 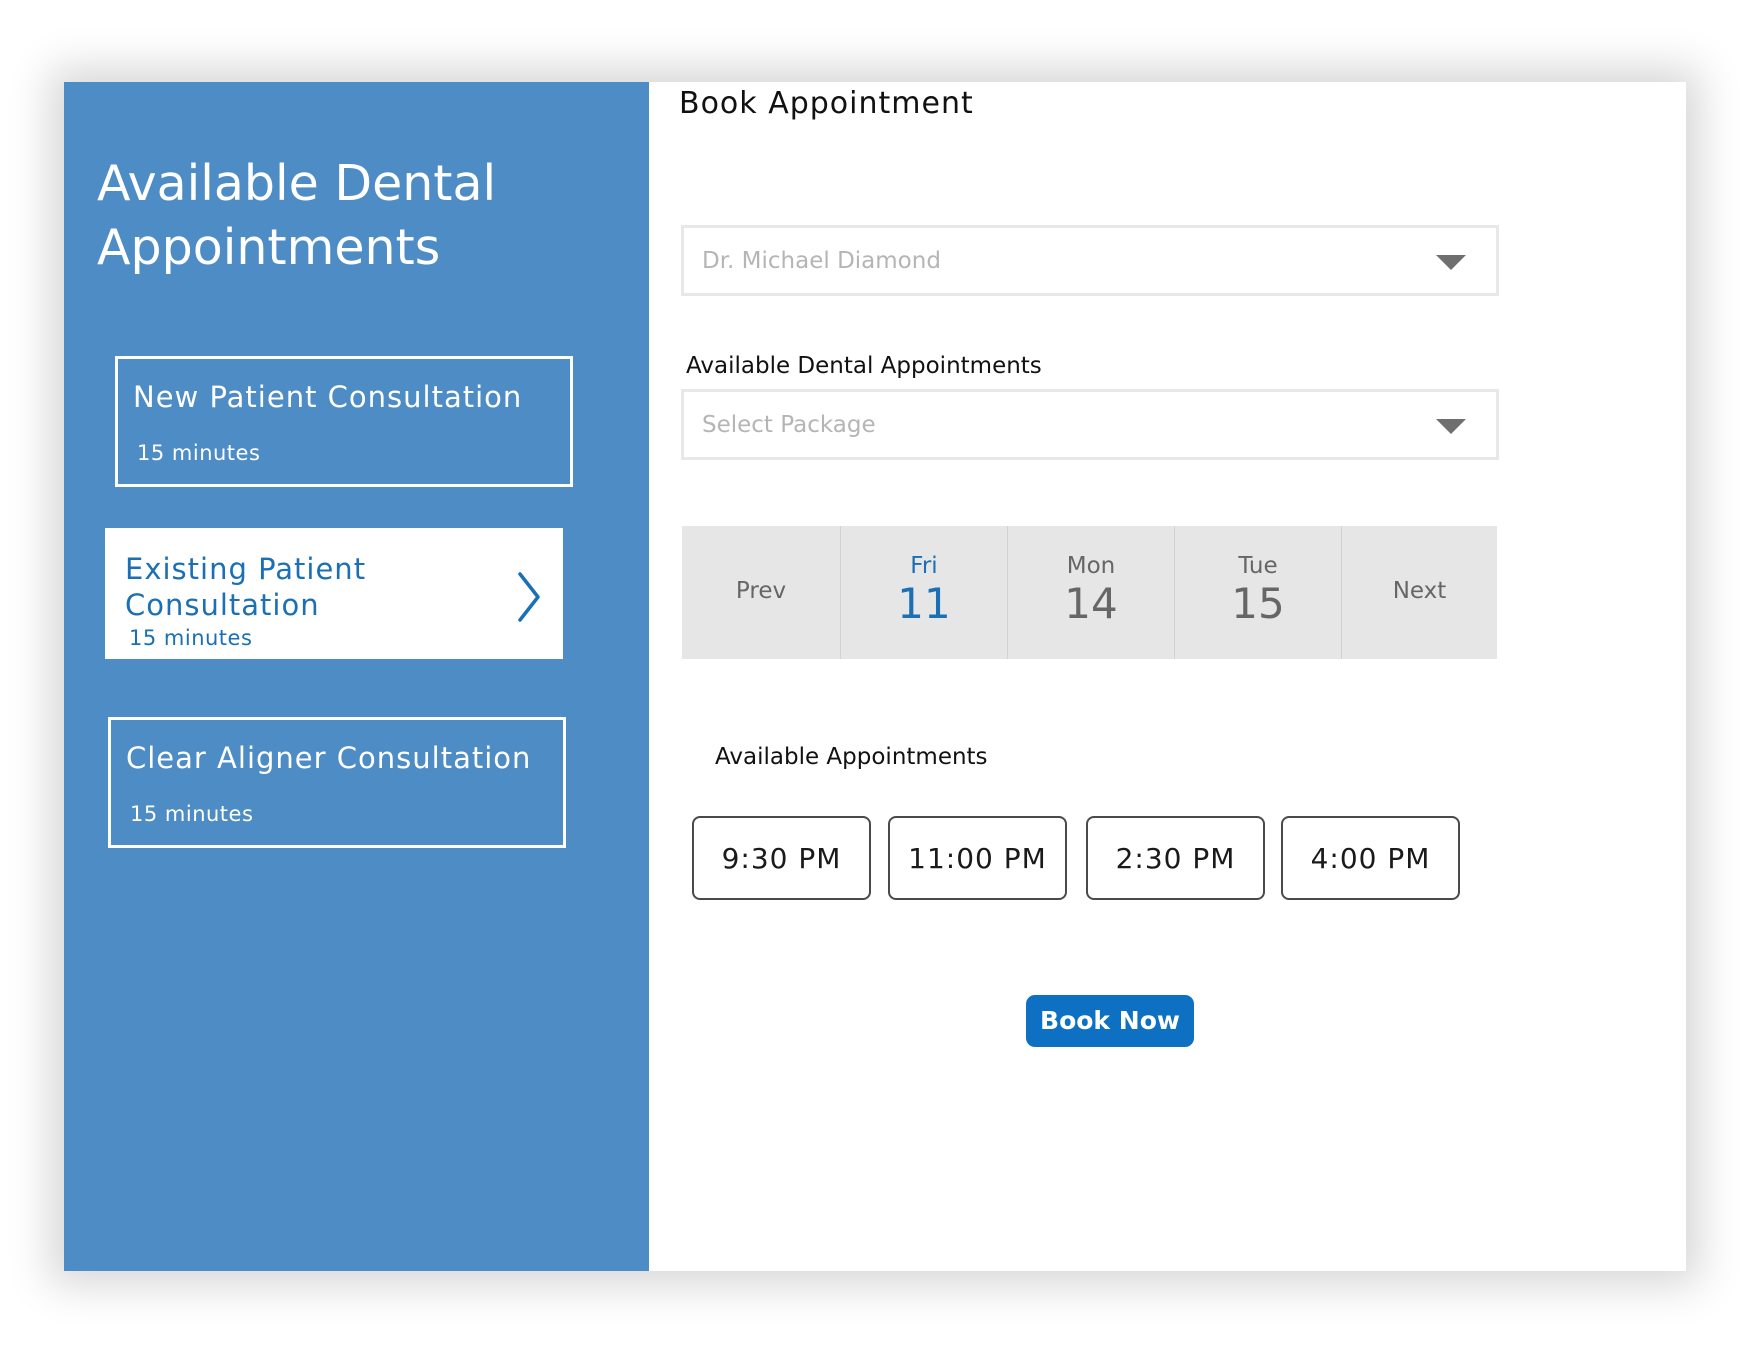 What do you see at coordinates (1258, 603) in the screenshot?
I see `date-day-number: 15` at bounding box center [1258, 603].